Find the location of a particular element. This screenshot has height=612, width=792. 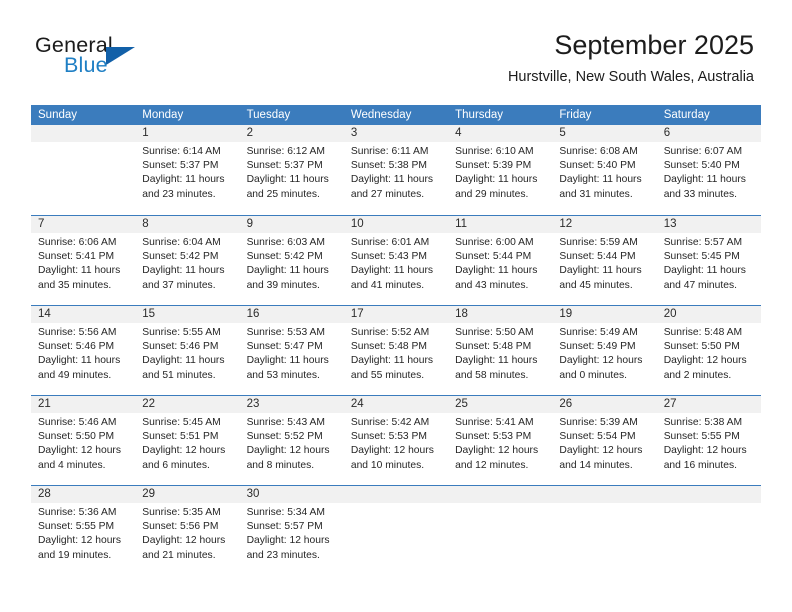

sunrise-time: Sunrise: 5:46 AM is located at coordinates (77, 422).